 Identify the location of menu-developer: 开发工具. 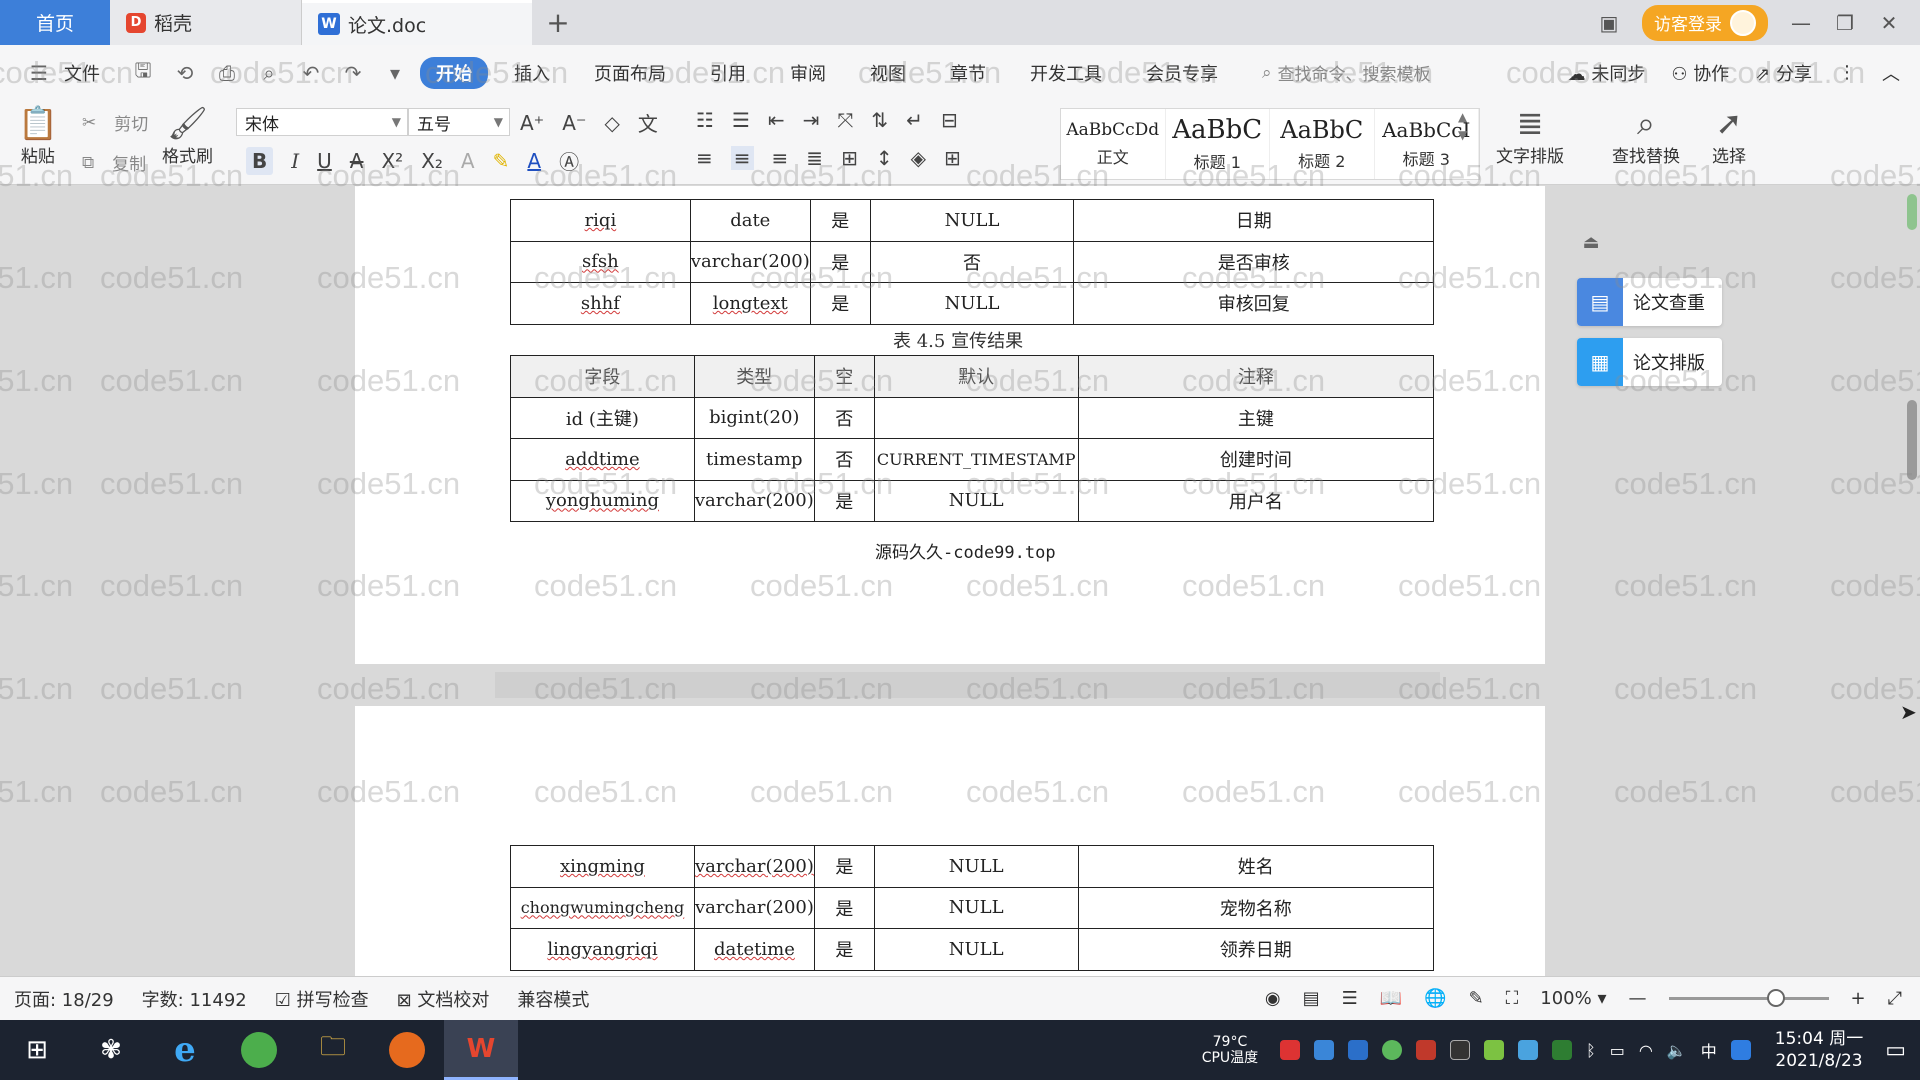
(1066, 73).